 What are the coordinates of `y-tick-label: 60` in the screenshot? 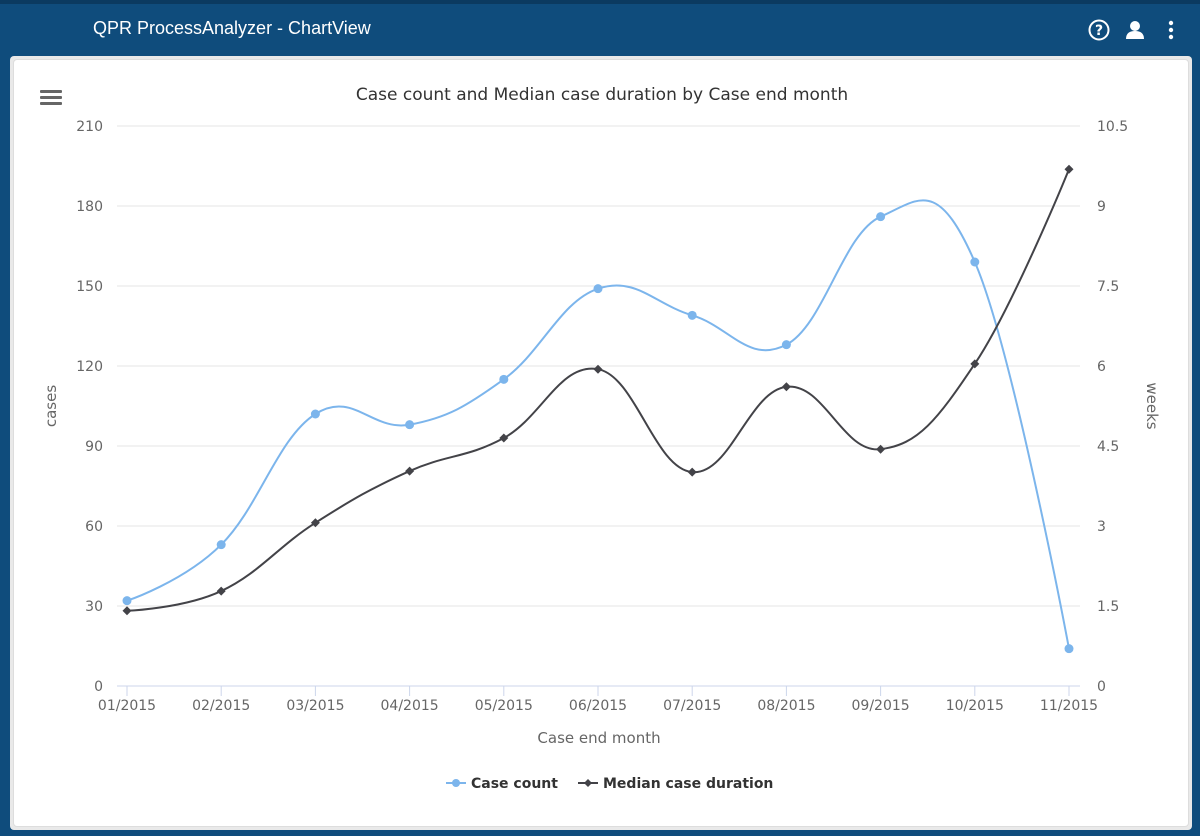 It's located at (94, 527).